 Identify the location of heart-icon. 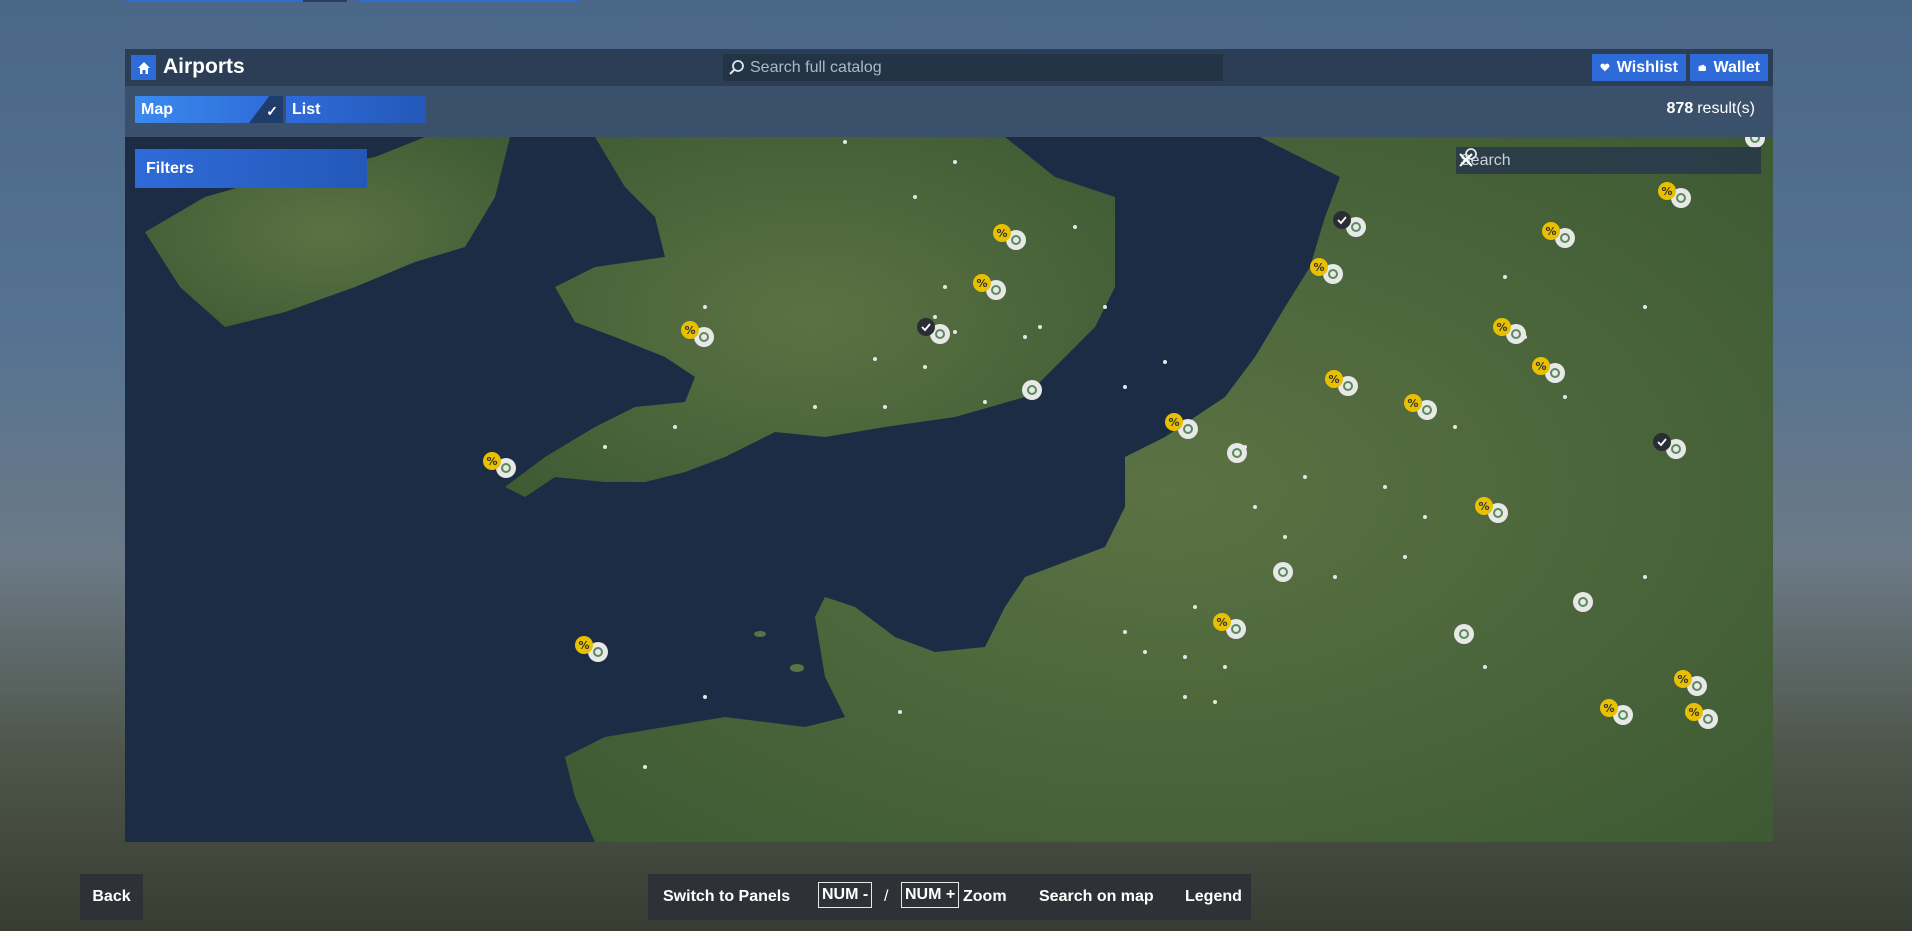
(1605, 67).